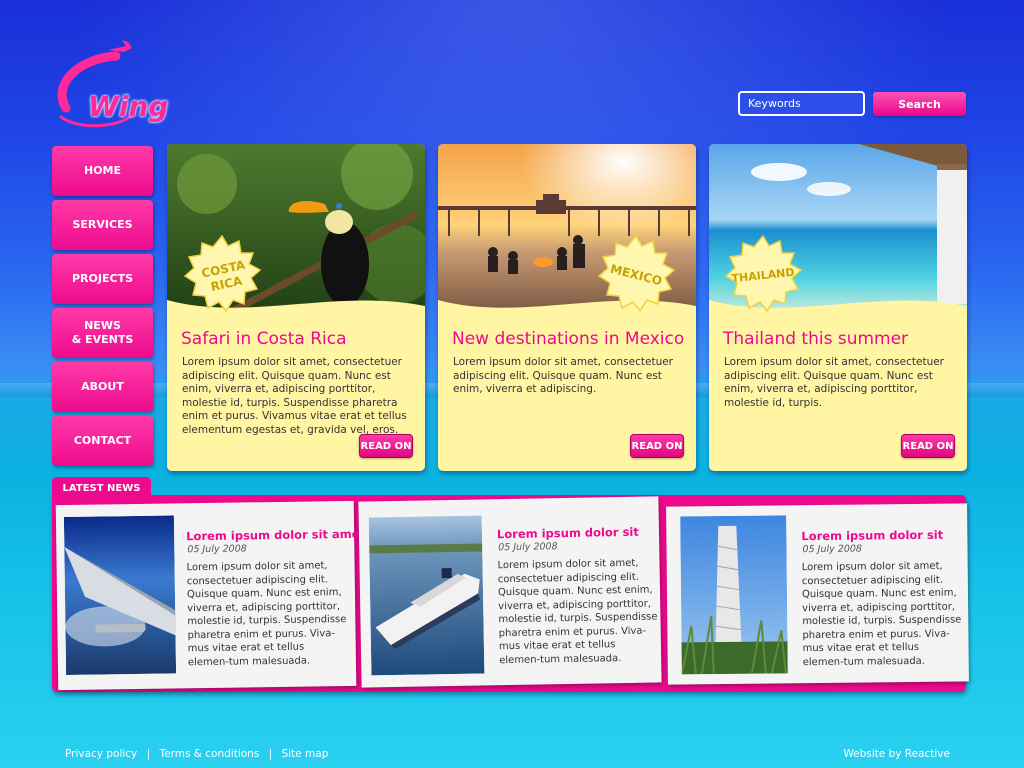 Image resolution: width=1024 pixels, height=768 pixels. I want to click on nav-item-projects: PROJECTS, so click(102, 279).